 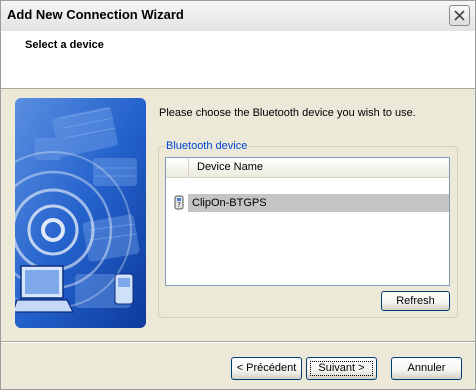 I want to click on column-header-device-name: Device Name, so click(x=230, y=167).